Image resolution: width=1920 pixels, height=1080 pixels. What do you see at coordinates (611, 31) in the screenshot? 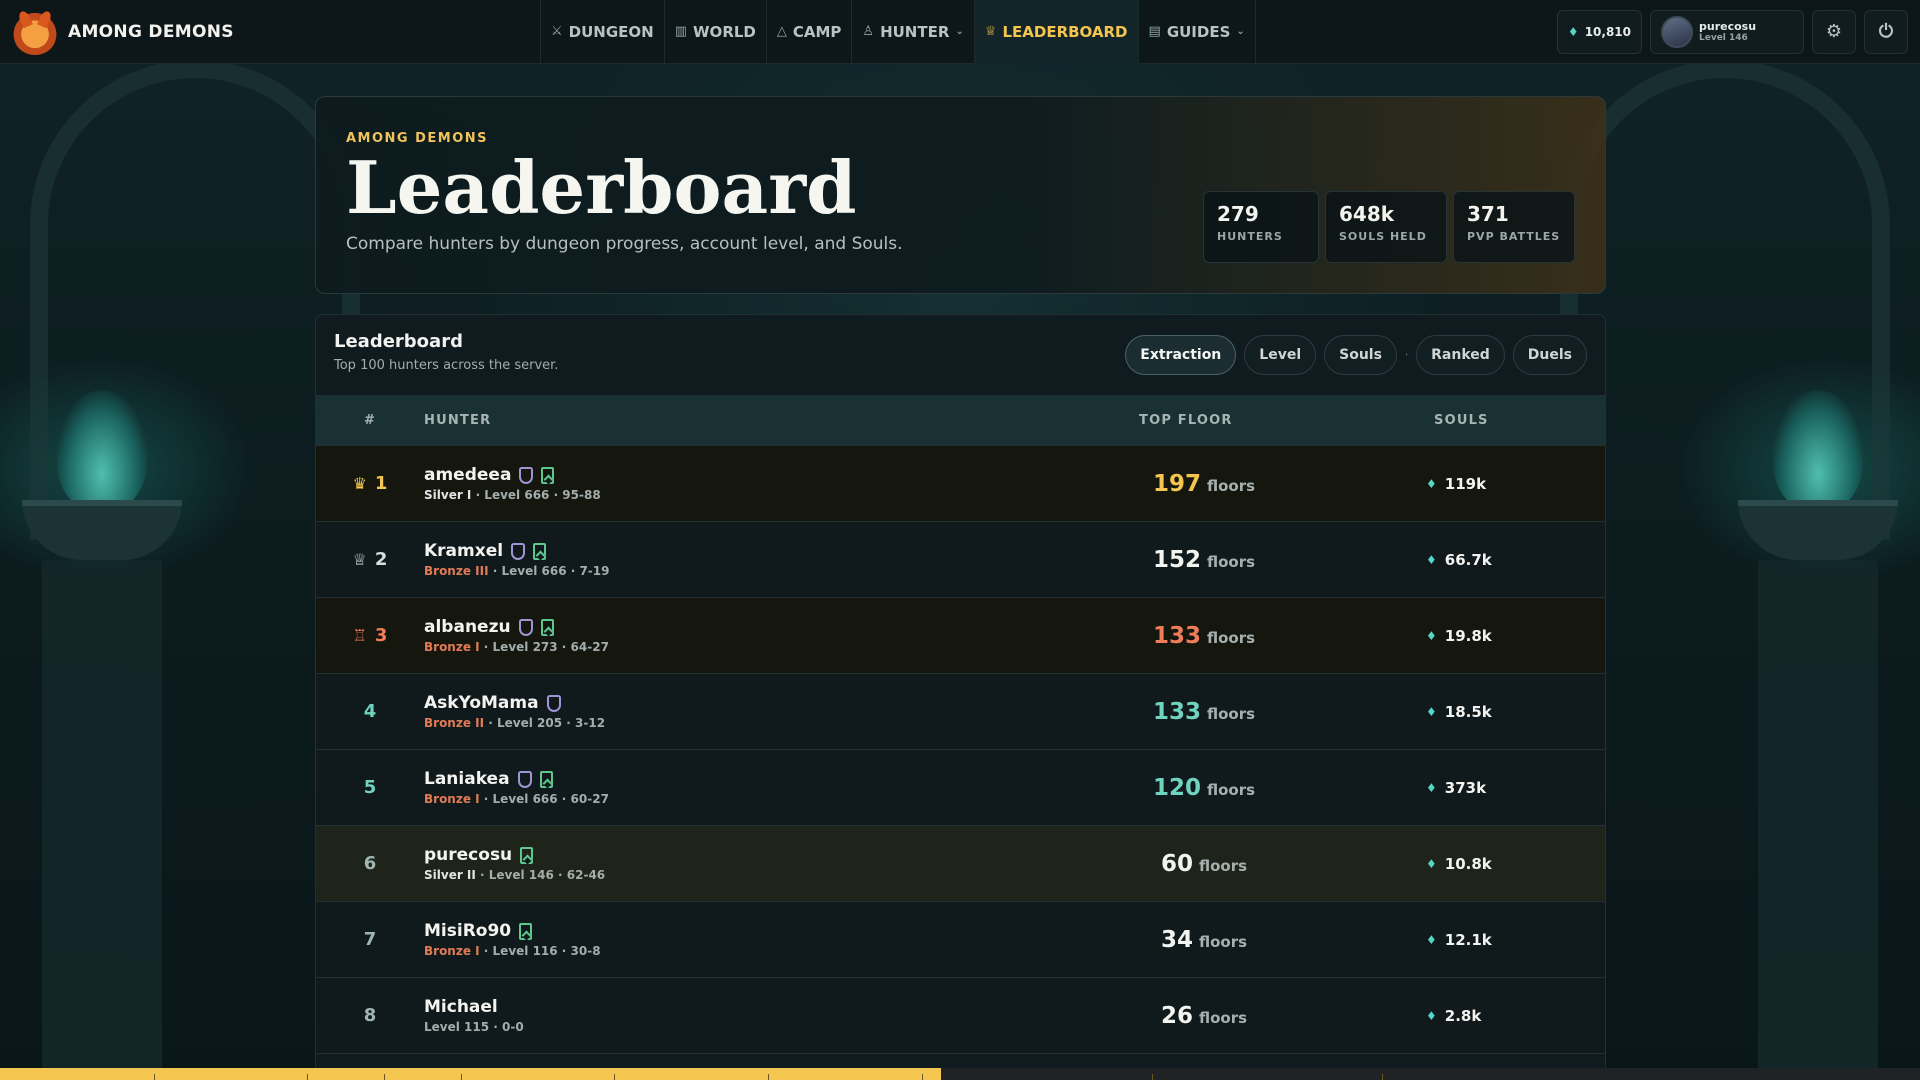
I see `nav-label: DUNGEON` at bounding box center [611, 31].